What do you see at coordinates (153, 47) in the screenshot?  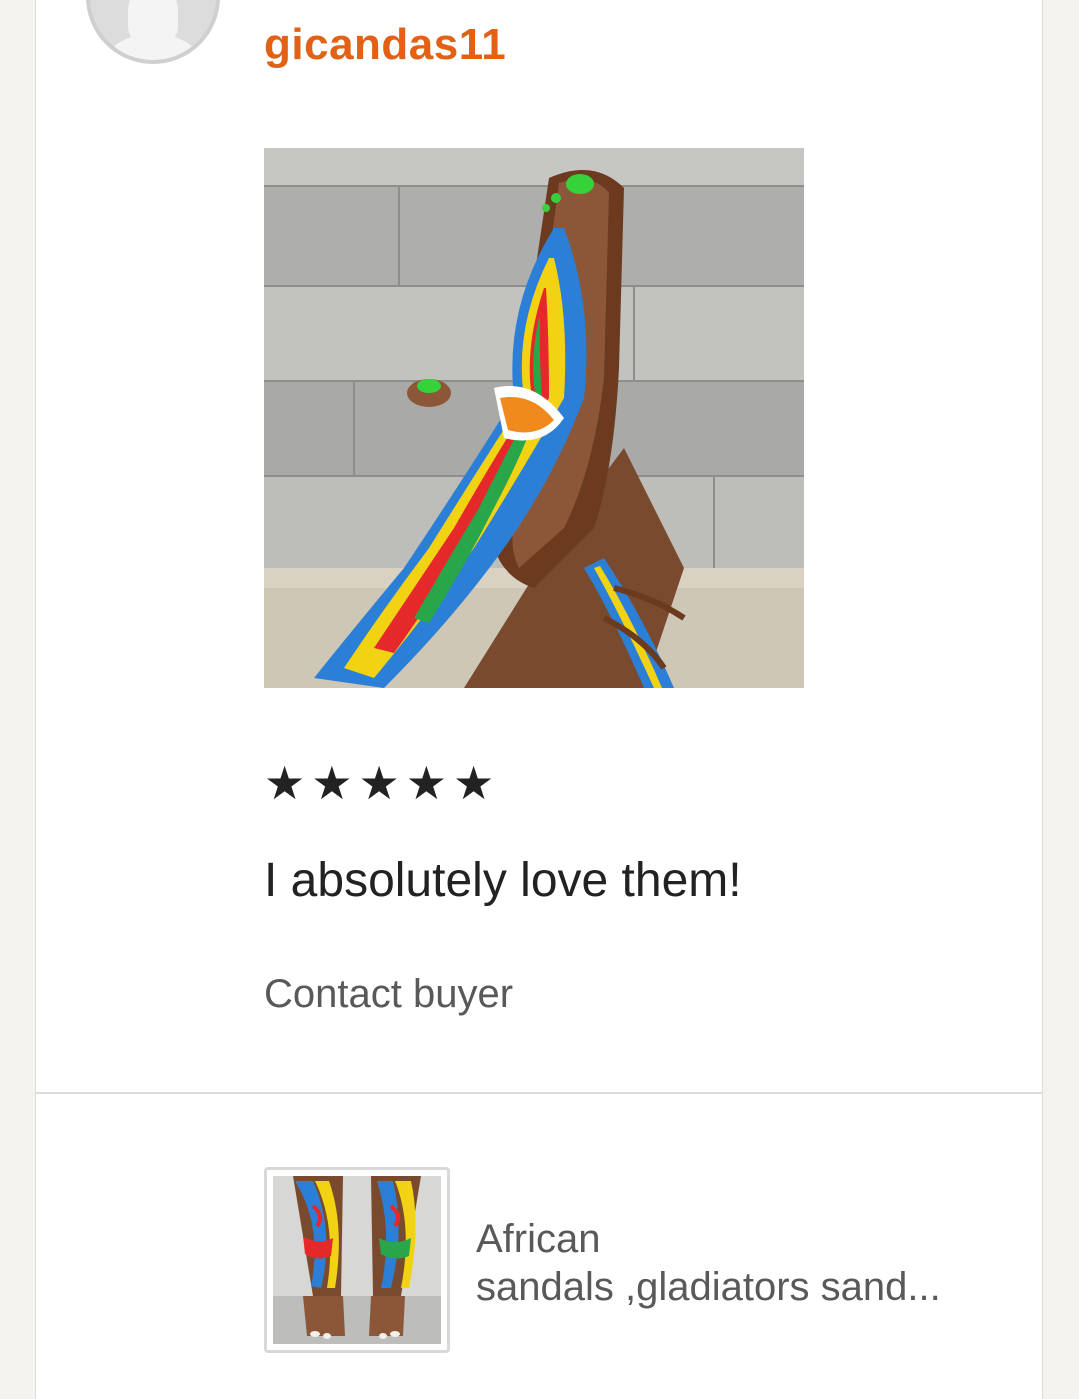 I see `avatar-shoulders` at bounding box center [153, 47].